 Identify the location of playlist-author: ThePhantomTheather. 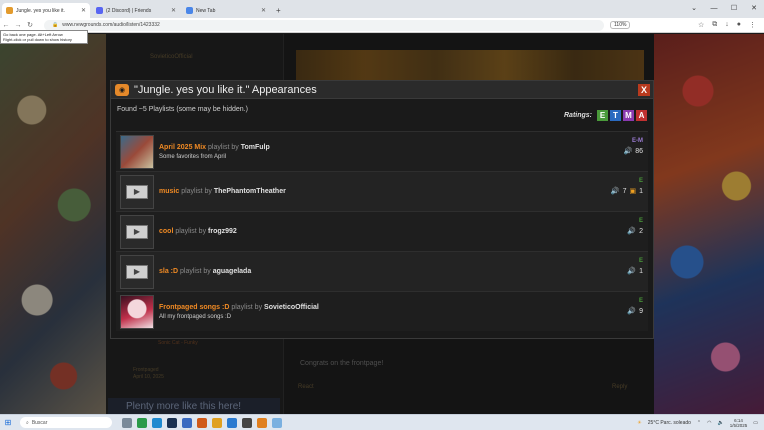
(250, 191).